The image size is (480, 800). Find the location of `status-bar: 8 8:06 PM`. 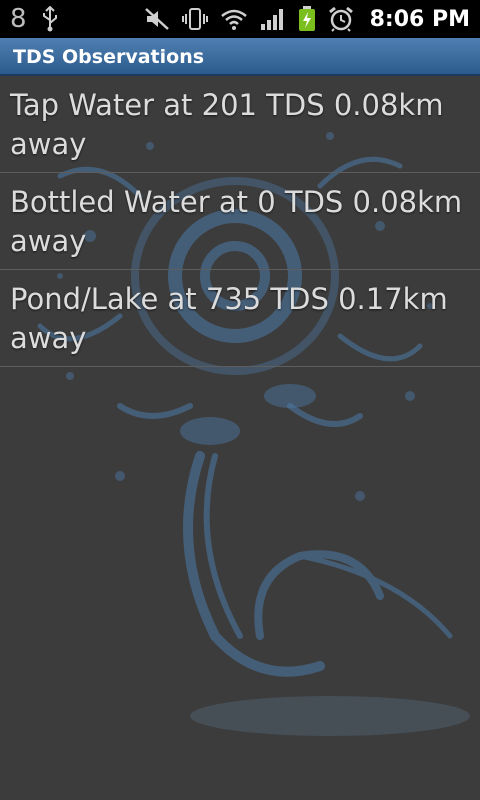

status-bar: 8 8:06 PM is located at coordinates (240, 19).